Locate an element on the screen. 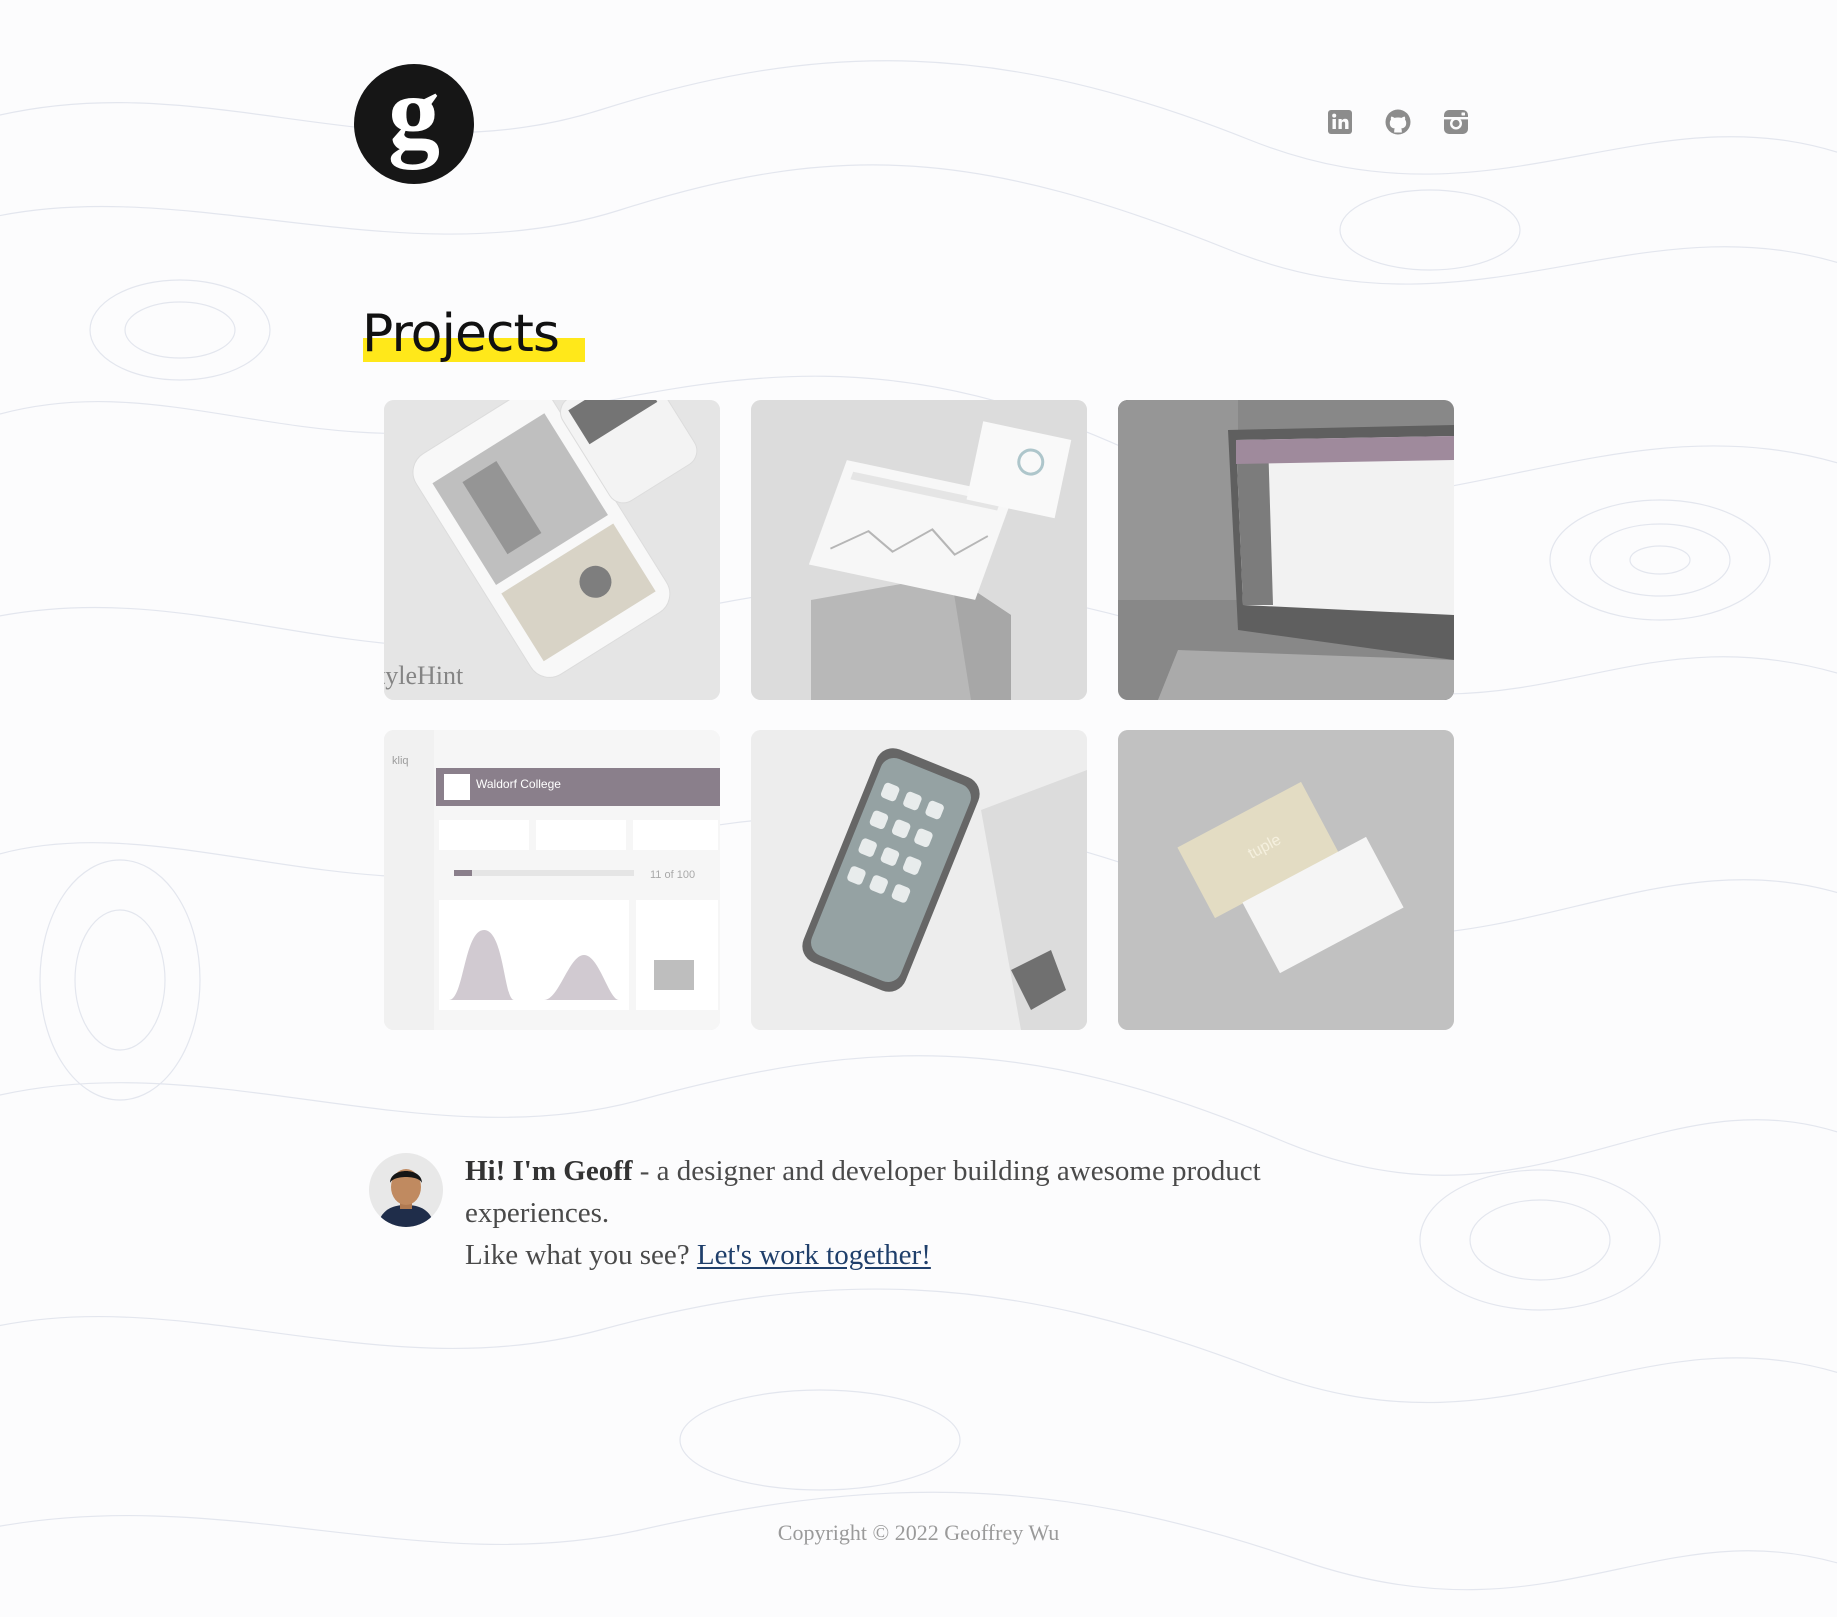 The height and width of the screenshot is (1617, 1837). projects-title: Projects is located at coordinates (461, 334).